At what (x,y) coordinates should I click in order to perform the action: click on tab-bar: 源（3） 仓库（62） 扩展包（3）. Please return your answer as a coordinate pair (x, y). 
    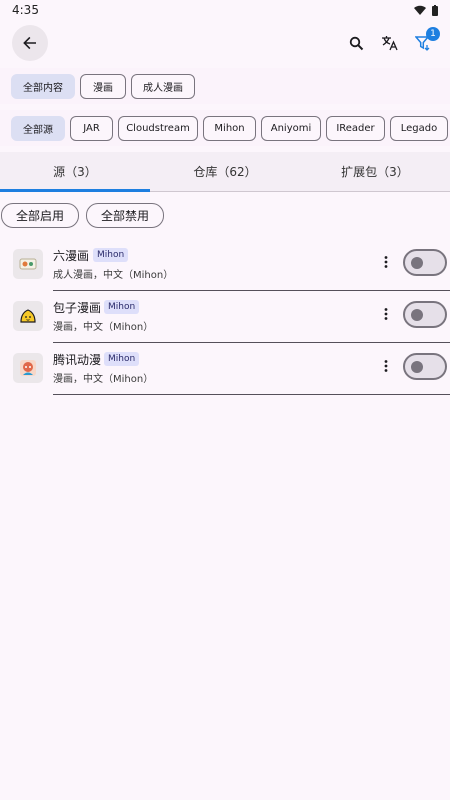
    Looking at the image, I should click on (225, 172).